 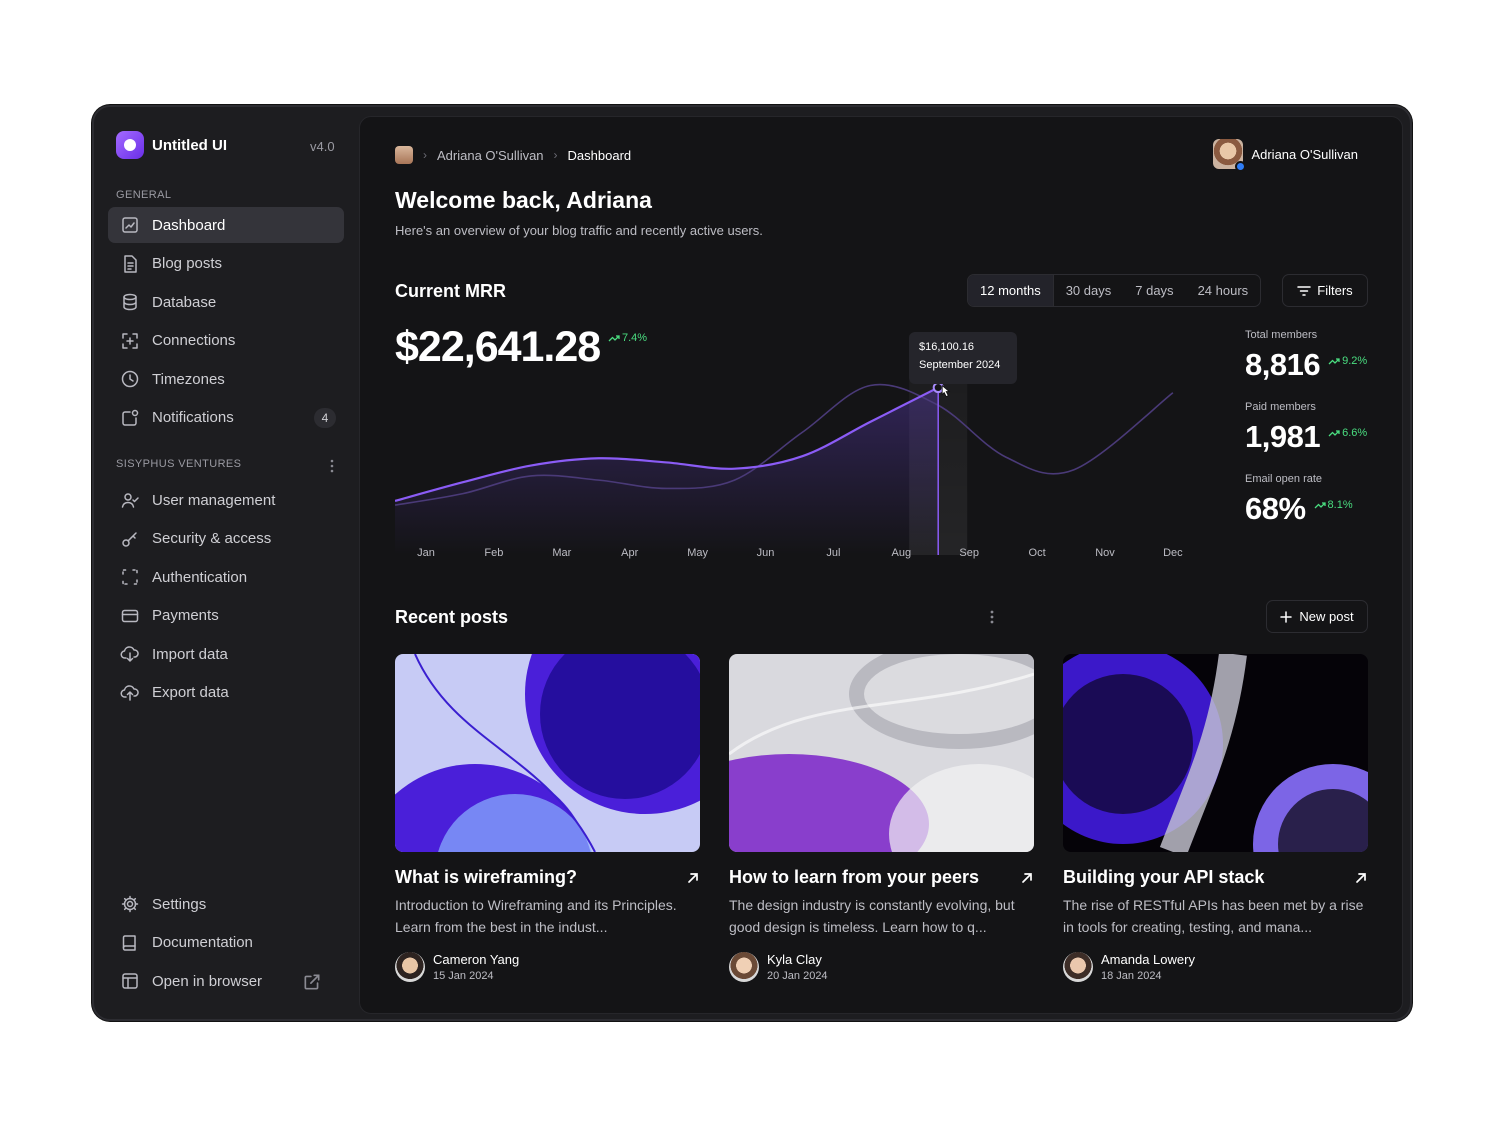 I want to click on tooltip-value: $16,100.16, so click(x=947, y=347).